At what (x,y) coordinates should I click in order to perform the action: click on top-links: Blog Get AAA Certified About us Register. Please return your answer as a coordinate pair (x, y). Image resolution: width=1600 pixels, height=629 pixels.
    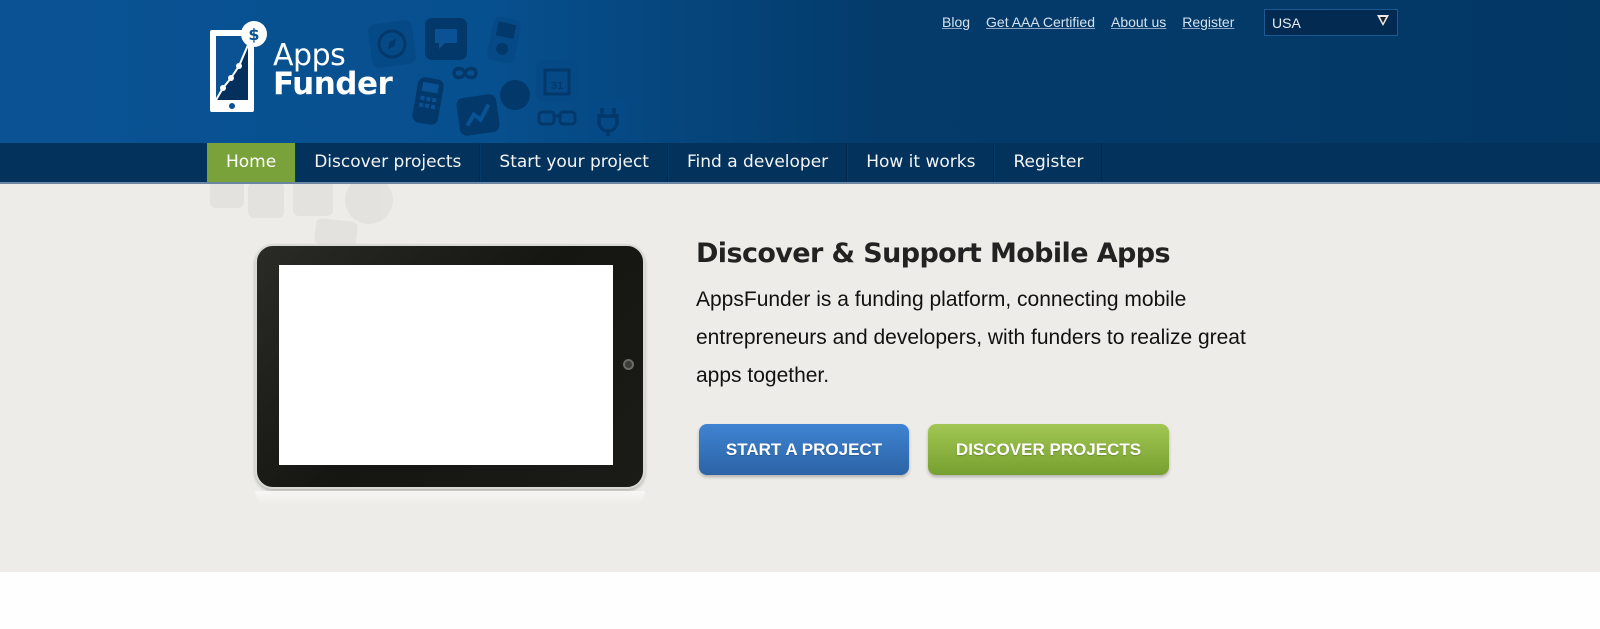
    Looking at the image, I should click on (1096, 22).